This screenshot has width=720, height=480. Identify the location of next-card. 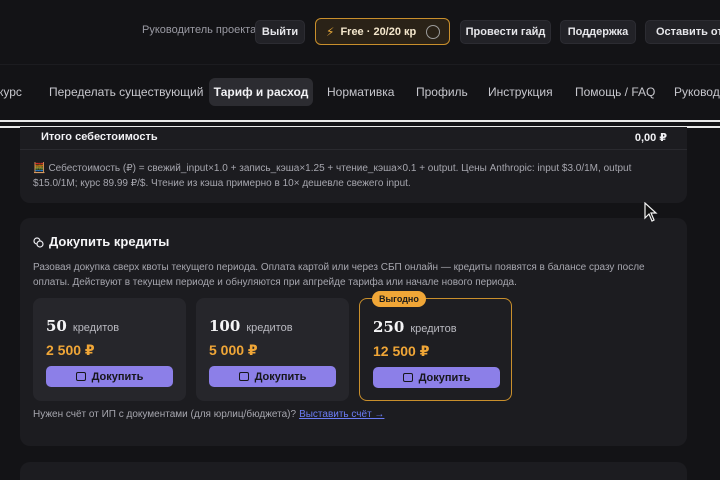
(353, 471).